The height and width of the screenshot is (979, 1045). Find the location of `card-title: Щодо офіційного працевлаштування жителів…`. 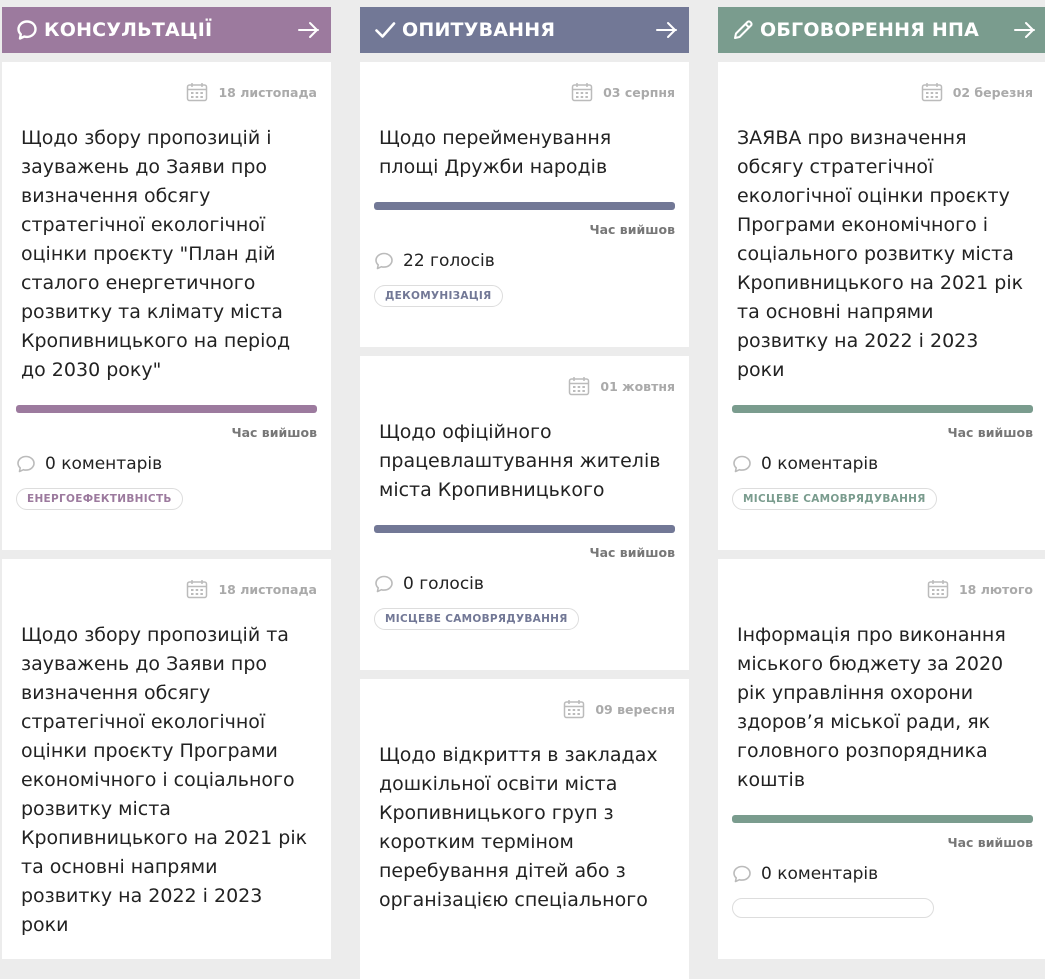

card-title: Щодо офіційного працевлаштування жителів… is located at coordinates (527, 461).